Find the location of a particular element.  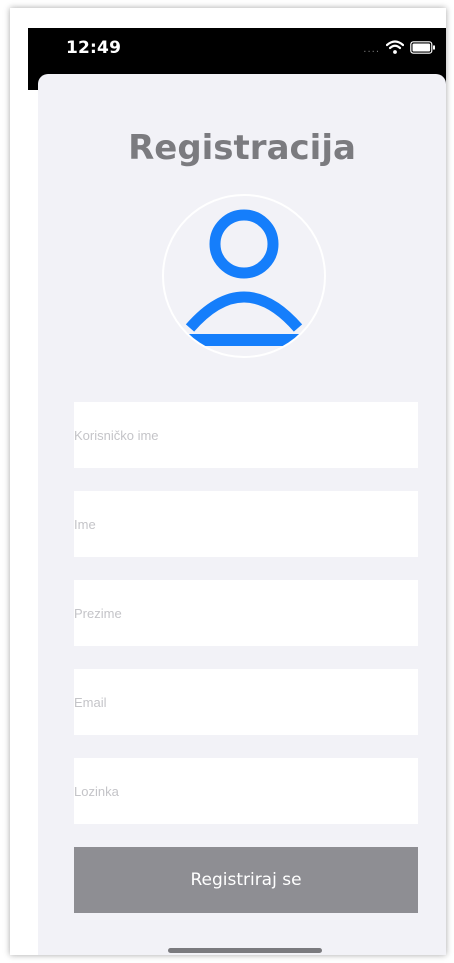

register-button: Registriraj se is located at coordinates (246, 880).